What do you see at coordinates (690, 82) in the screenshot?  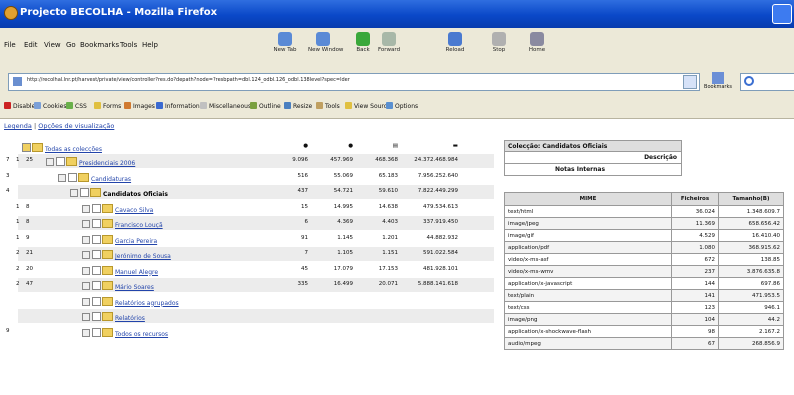 I see `url-dropdown-button` at bounding box center [690, 82].